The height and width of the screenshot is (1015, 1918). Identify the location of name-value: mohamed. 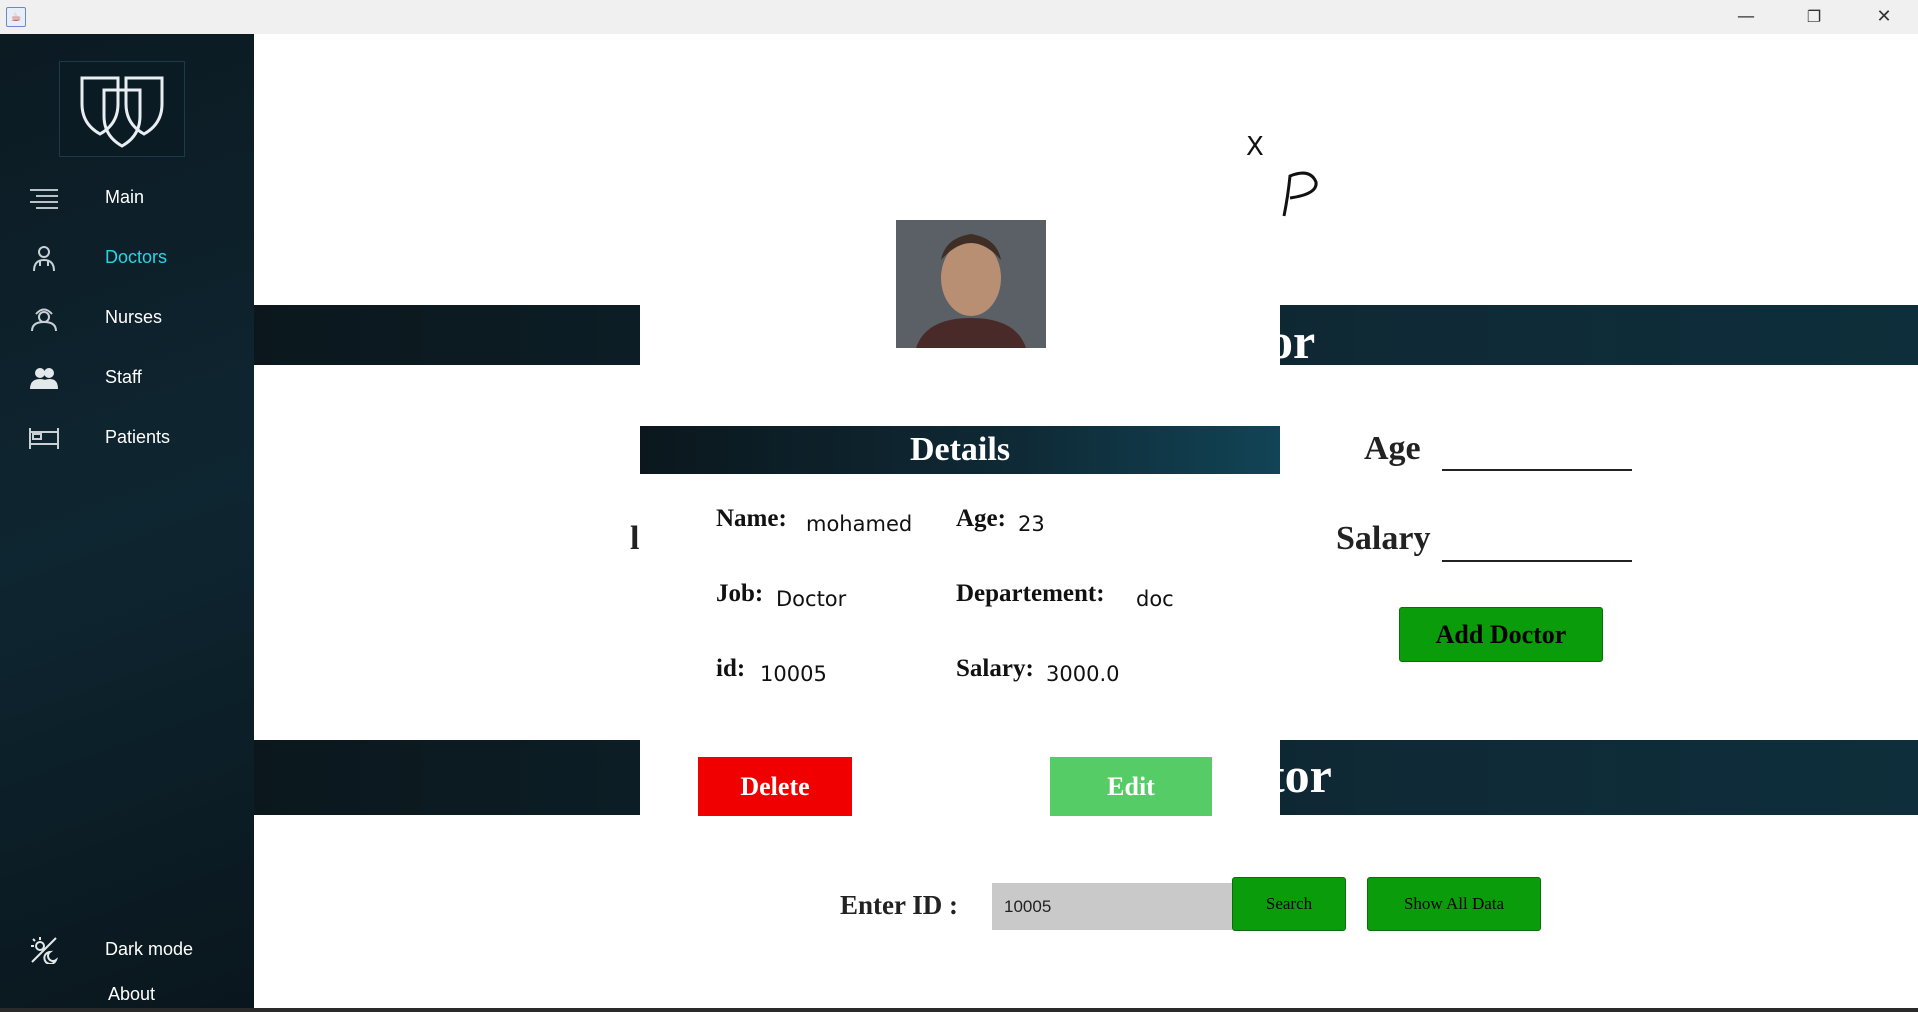
(859, 524).